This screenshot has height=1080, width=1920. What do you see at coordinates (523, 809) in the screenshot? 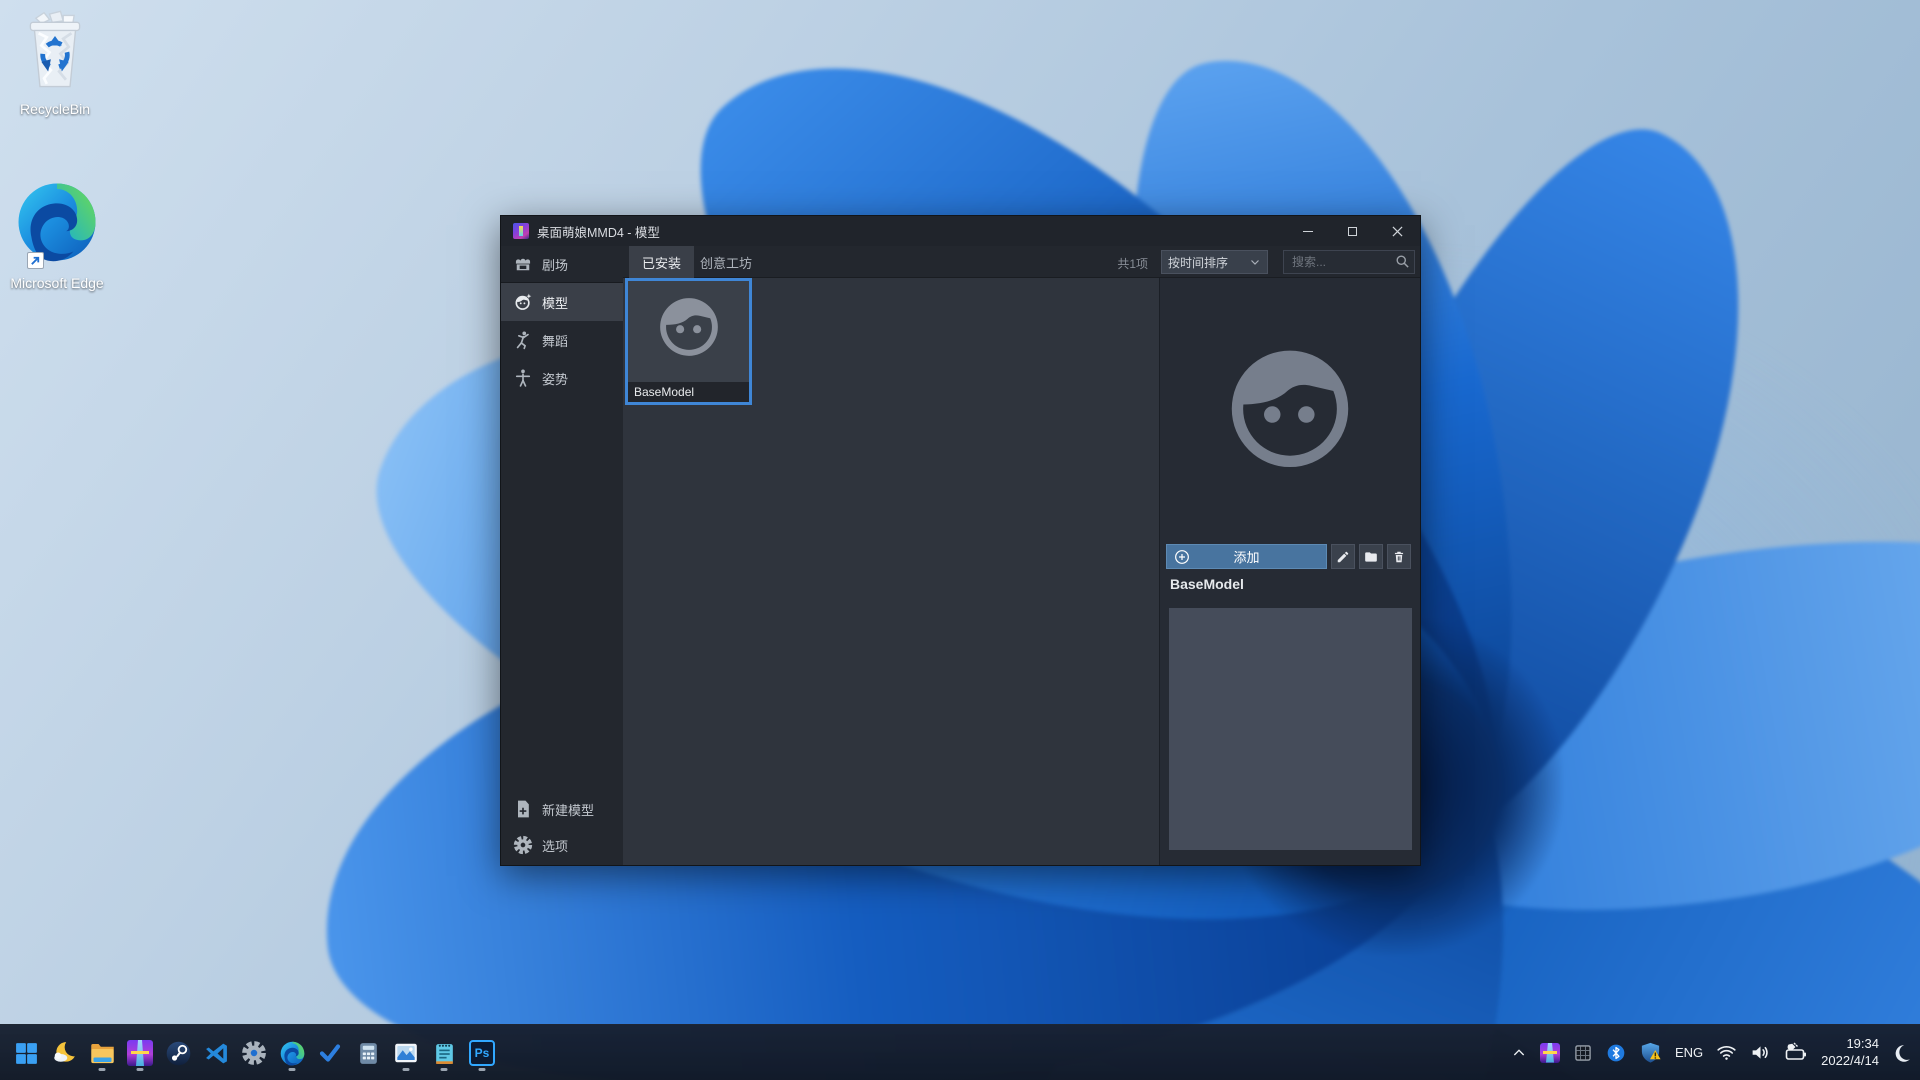
I see `new-file-icon` at bounding box center [523, 809].